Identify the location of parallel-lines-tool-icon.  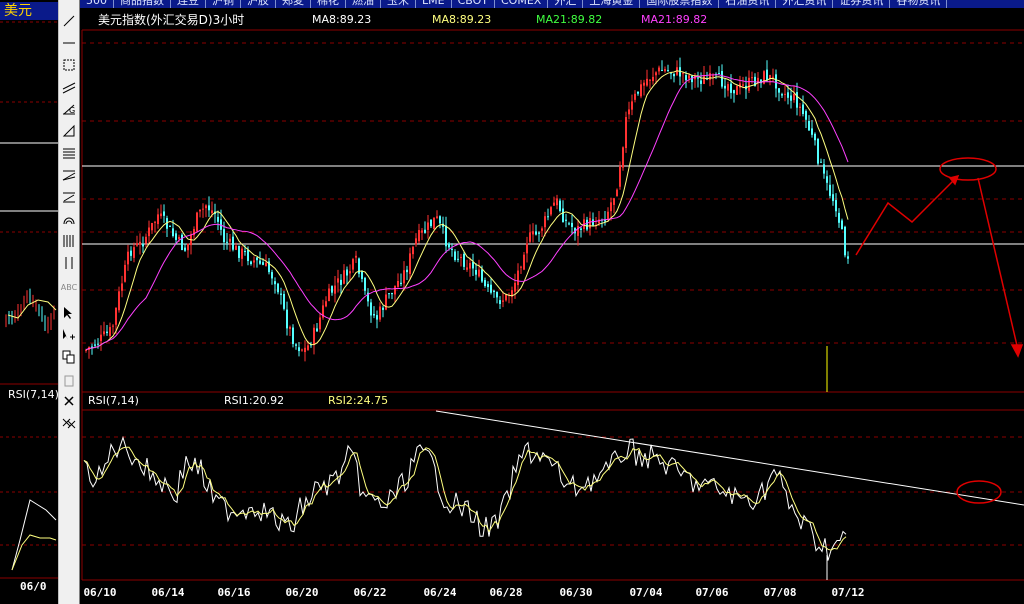
(69, 87).